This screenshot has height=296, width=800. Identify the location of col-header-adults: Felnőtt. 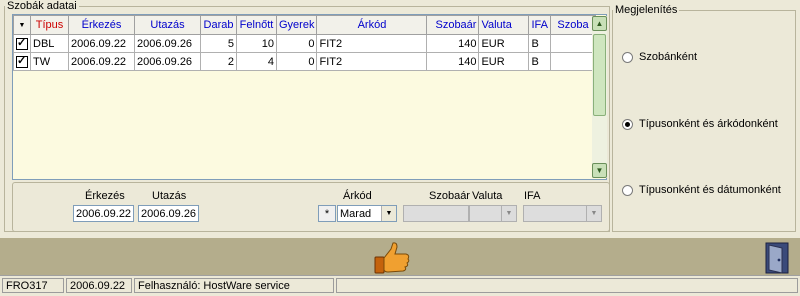
(256, 25).